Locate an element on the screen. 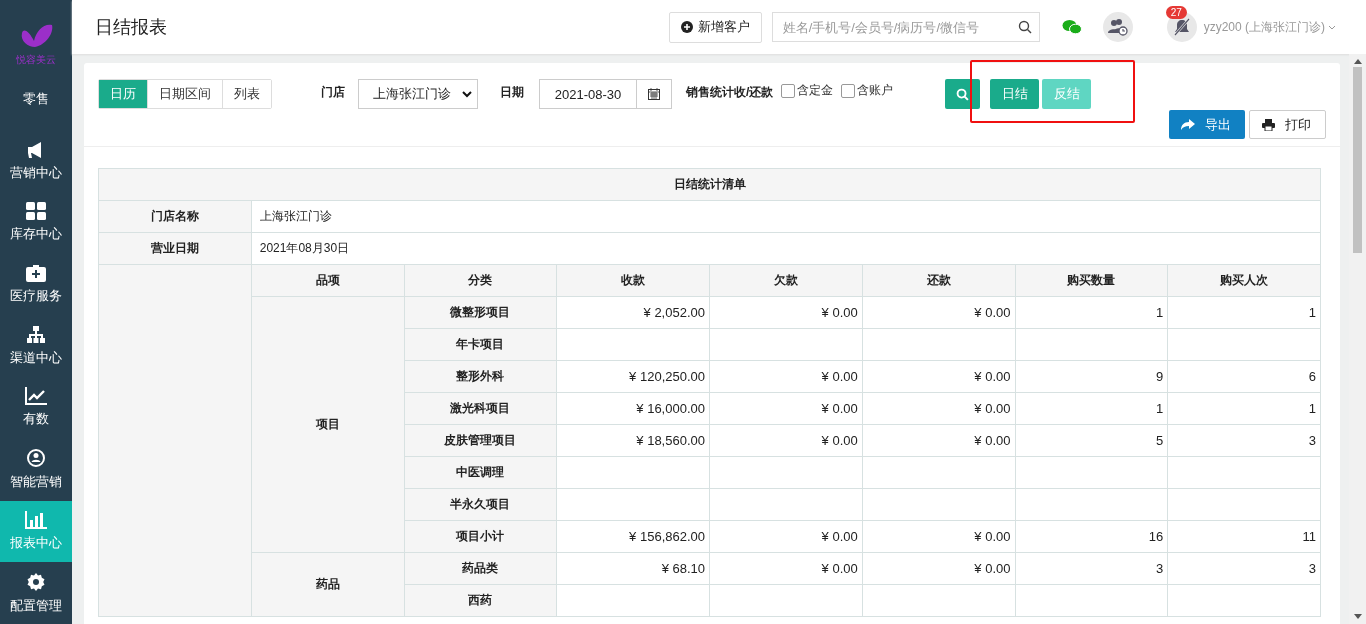  table-cell: 5 is located at coordinates (1091, 440).